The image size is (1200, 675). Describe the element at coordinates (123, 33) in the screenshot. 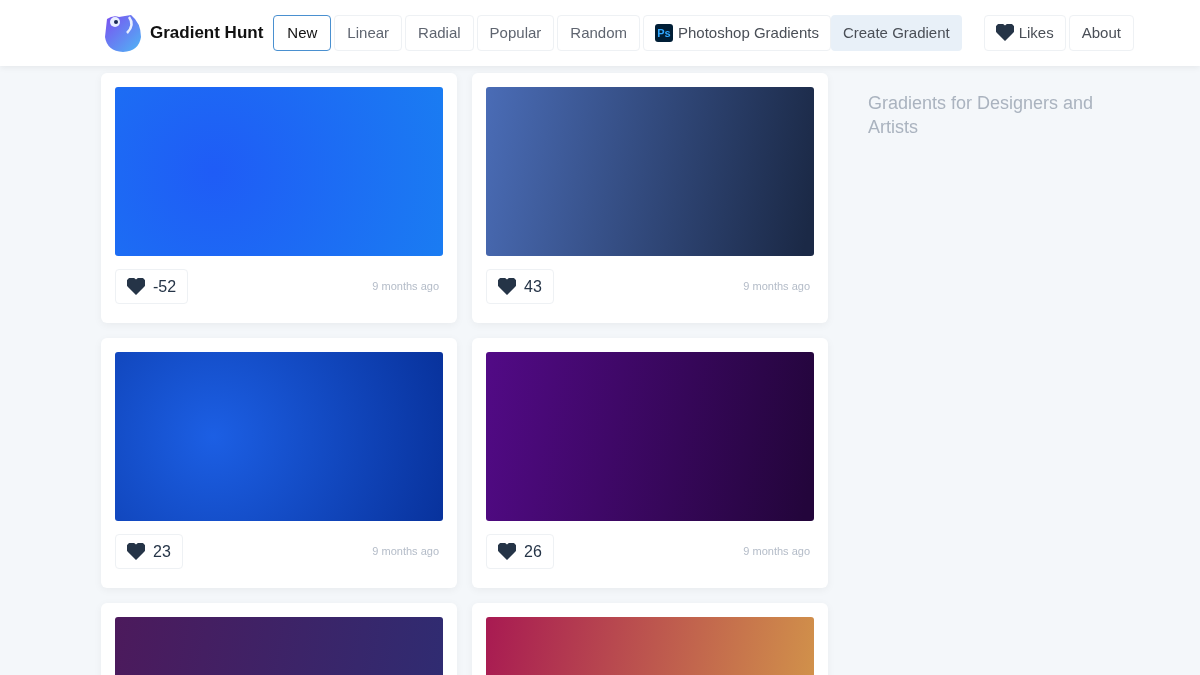

I see `logo-icon` at that location.